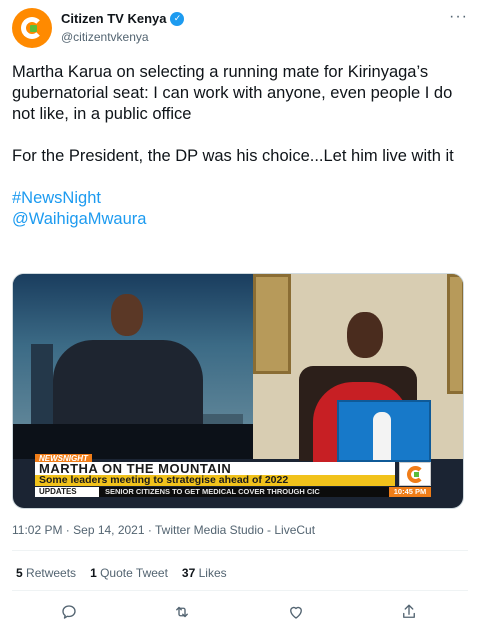 This screenshot has height=633, width=478. I want to click on avatar, so click(32, 28).